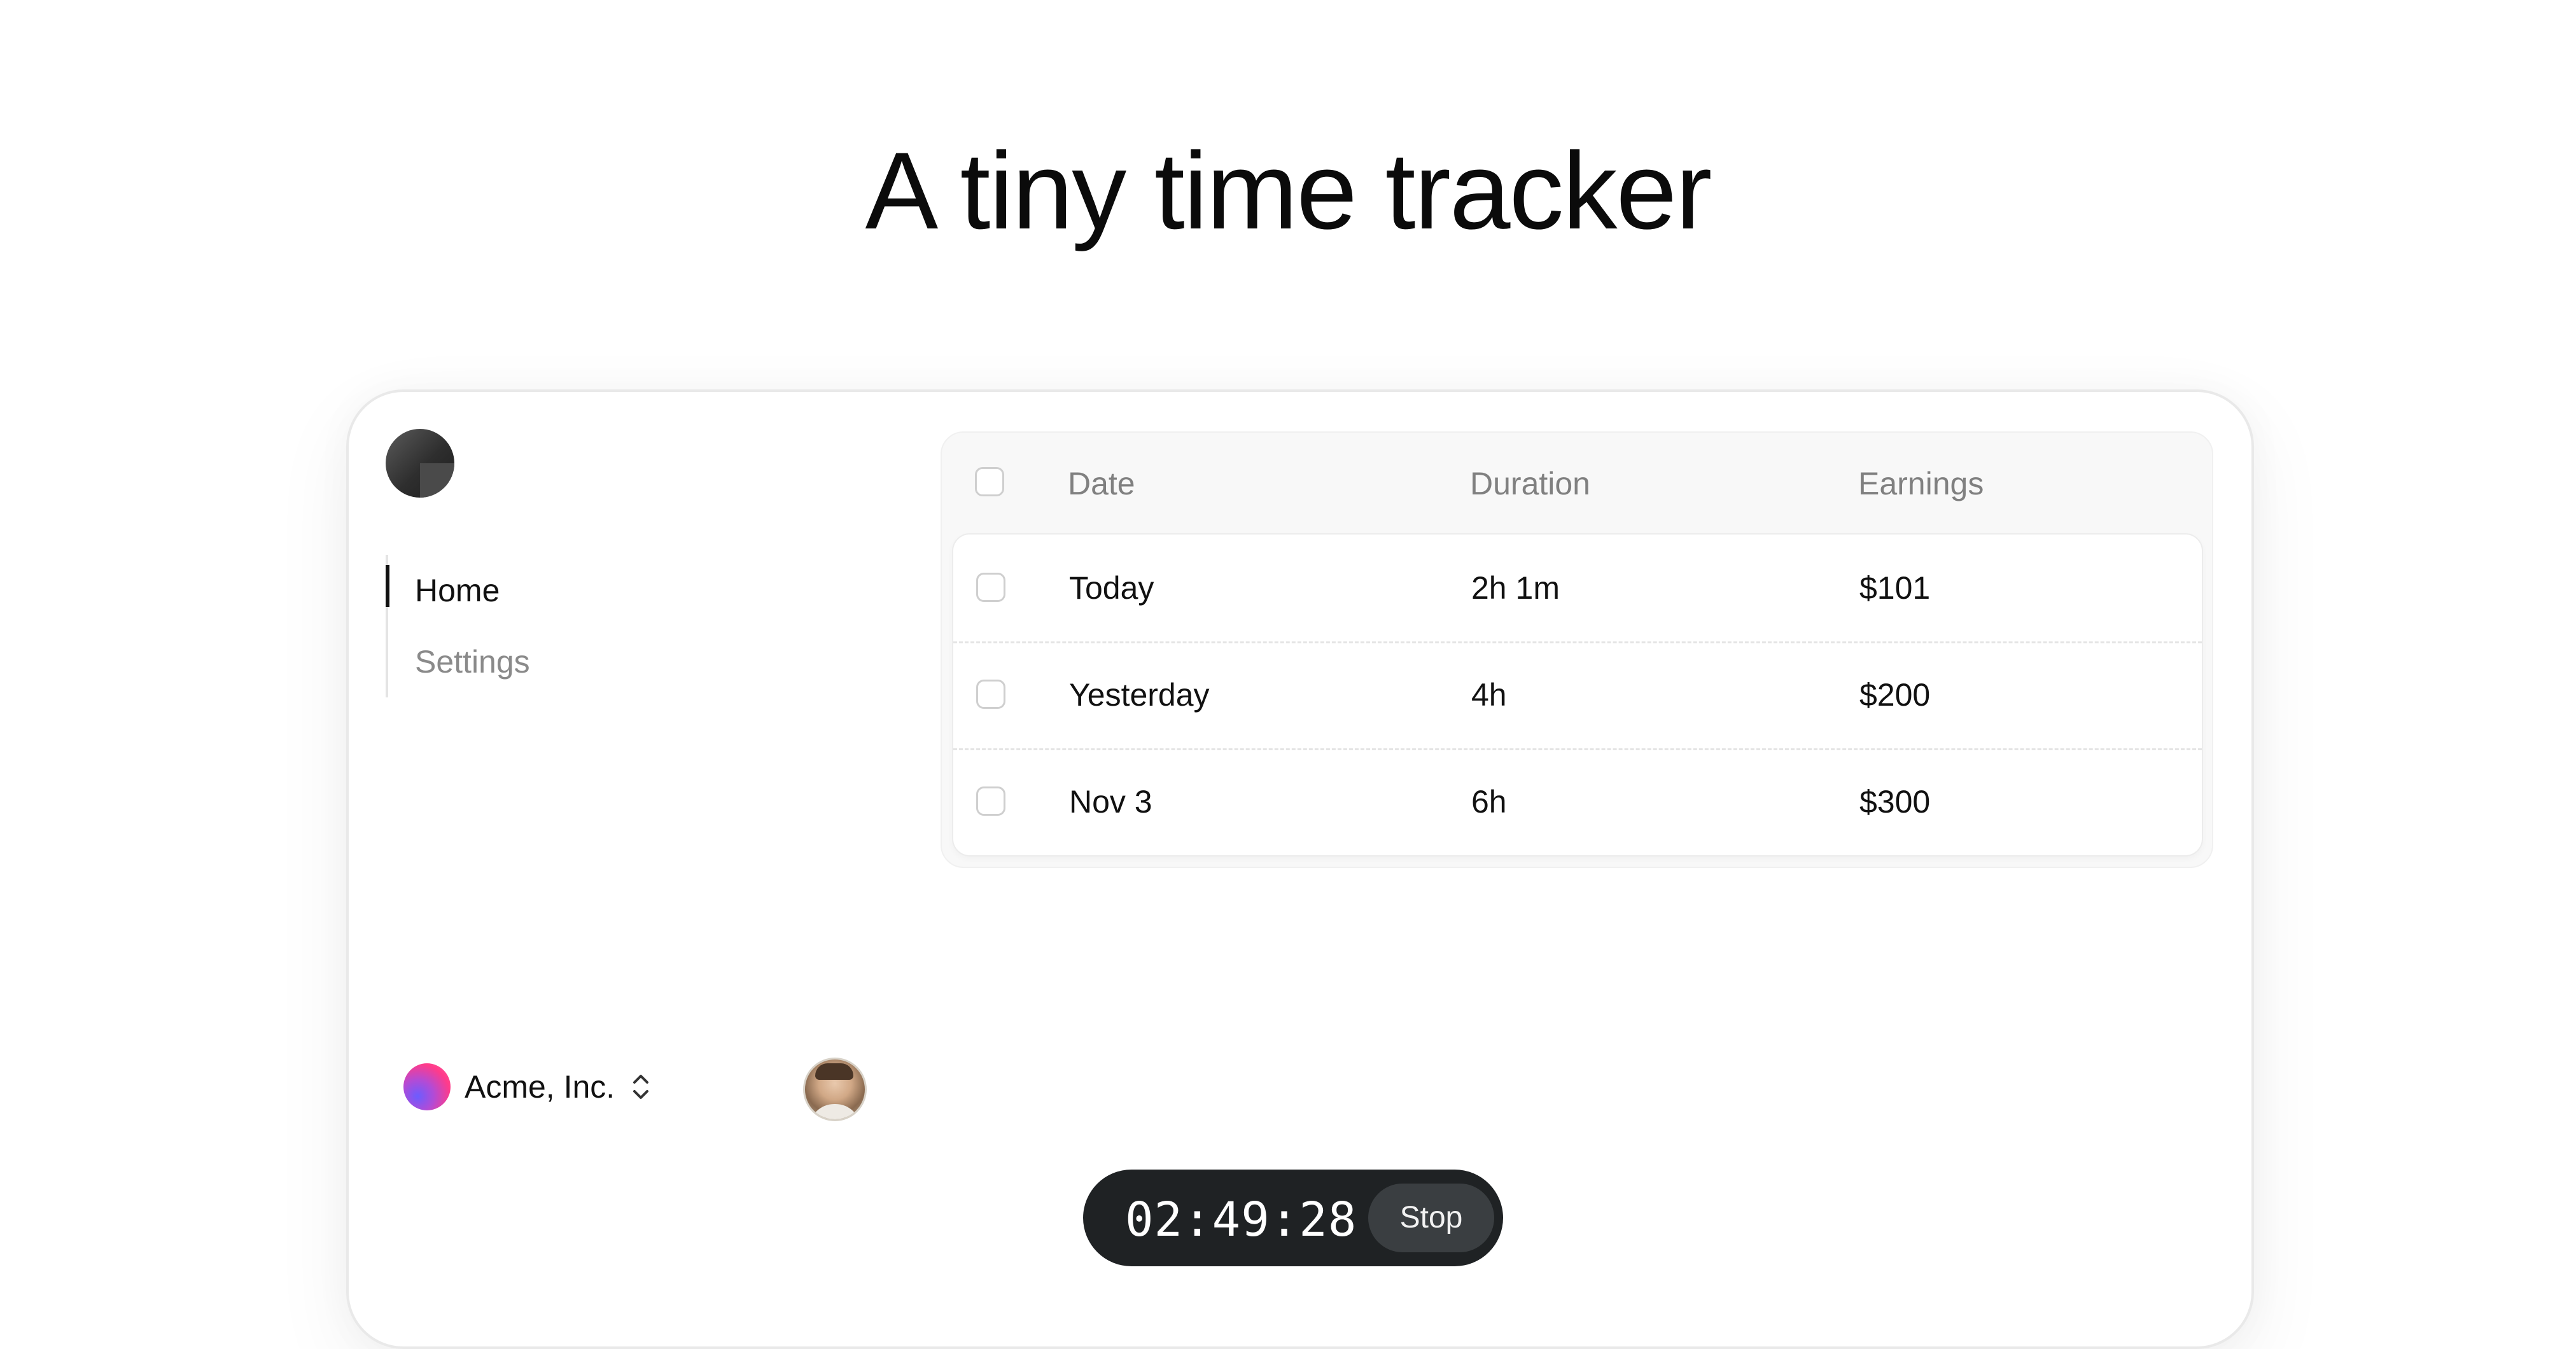 The width and height of the screenshot is (2576, 1349). I want to click on avatar-shoulders, so click(835, 1111).